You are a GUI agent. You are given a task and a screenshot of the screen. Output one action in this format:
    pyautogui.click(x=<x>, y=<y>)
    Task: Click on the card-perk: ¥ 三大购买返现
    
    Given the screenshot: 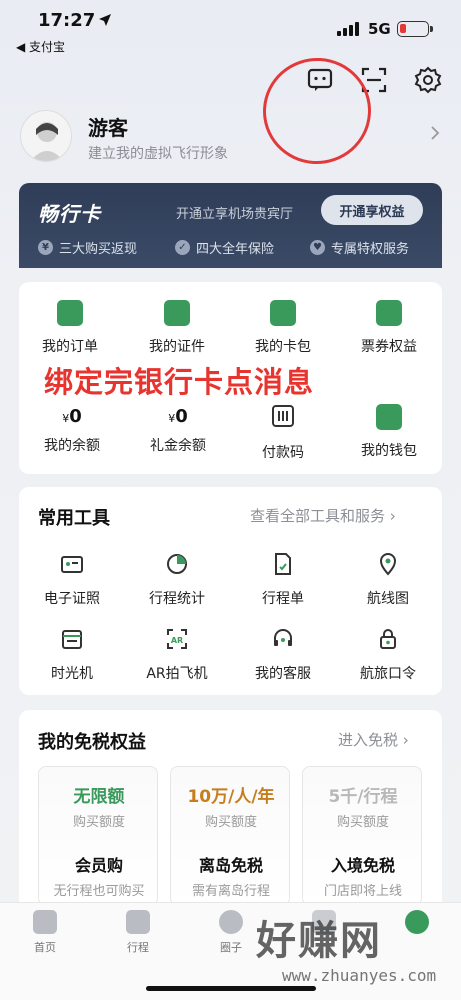 What is the action you would take?
    pyautogui.click(x=87, y=247)
    